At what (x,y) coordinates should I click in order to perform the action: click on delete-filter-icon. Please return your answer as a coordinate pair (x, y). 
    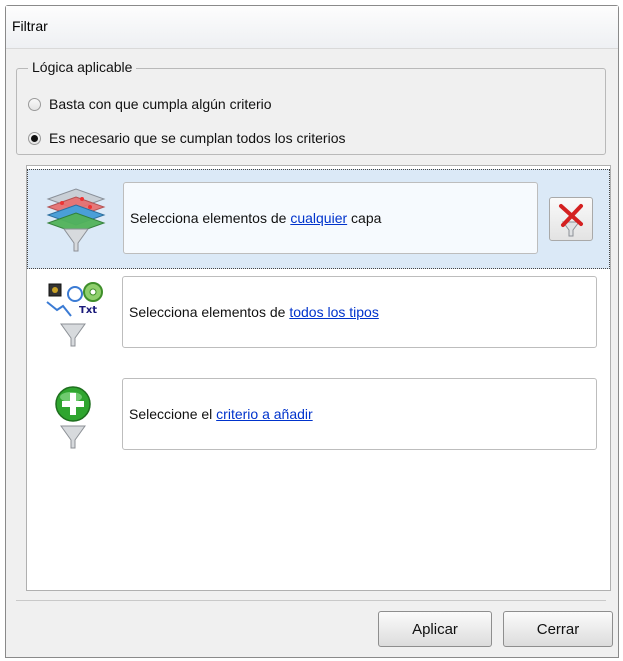
    Looking at the image, I should click on (571, 220).